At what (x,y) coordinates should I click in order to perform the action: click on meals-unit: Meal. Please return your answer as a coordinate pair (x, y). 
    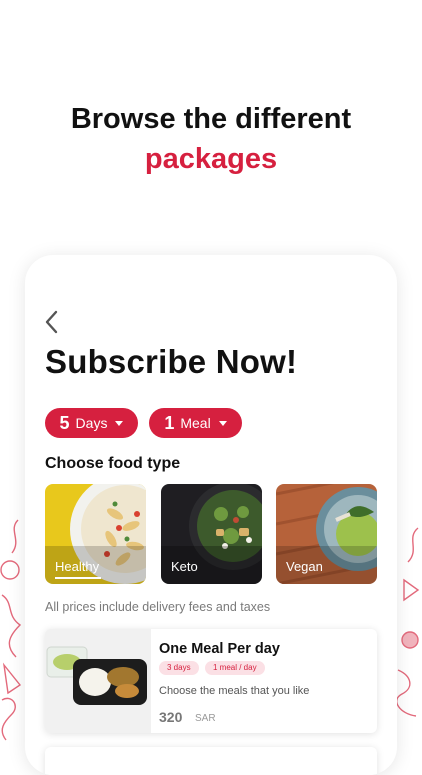
    Looking at the image, I should click on (195, 423).